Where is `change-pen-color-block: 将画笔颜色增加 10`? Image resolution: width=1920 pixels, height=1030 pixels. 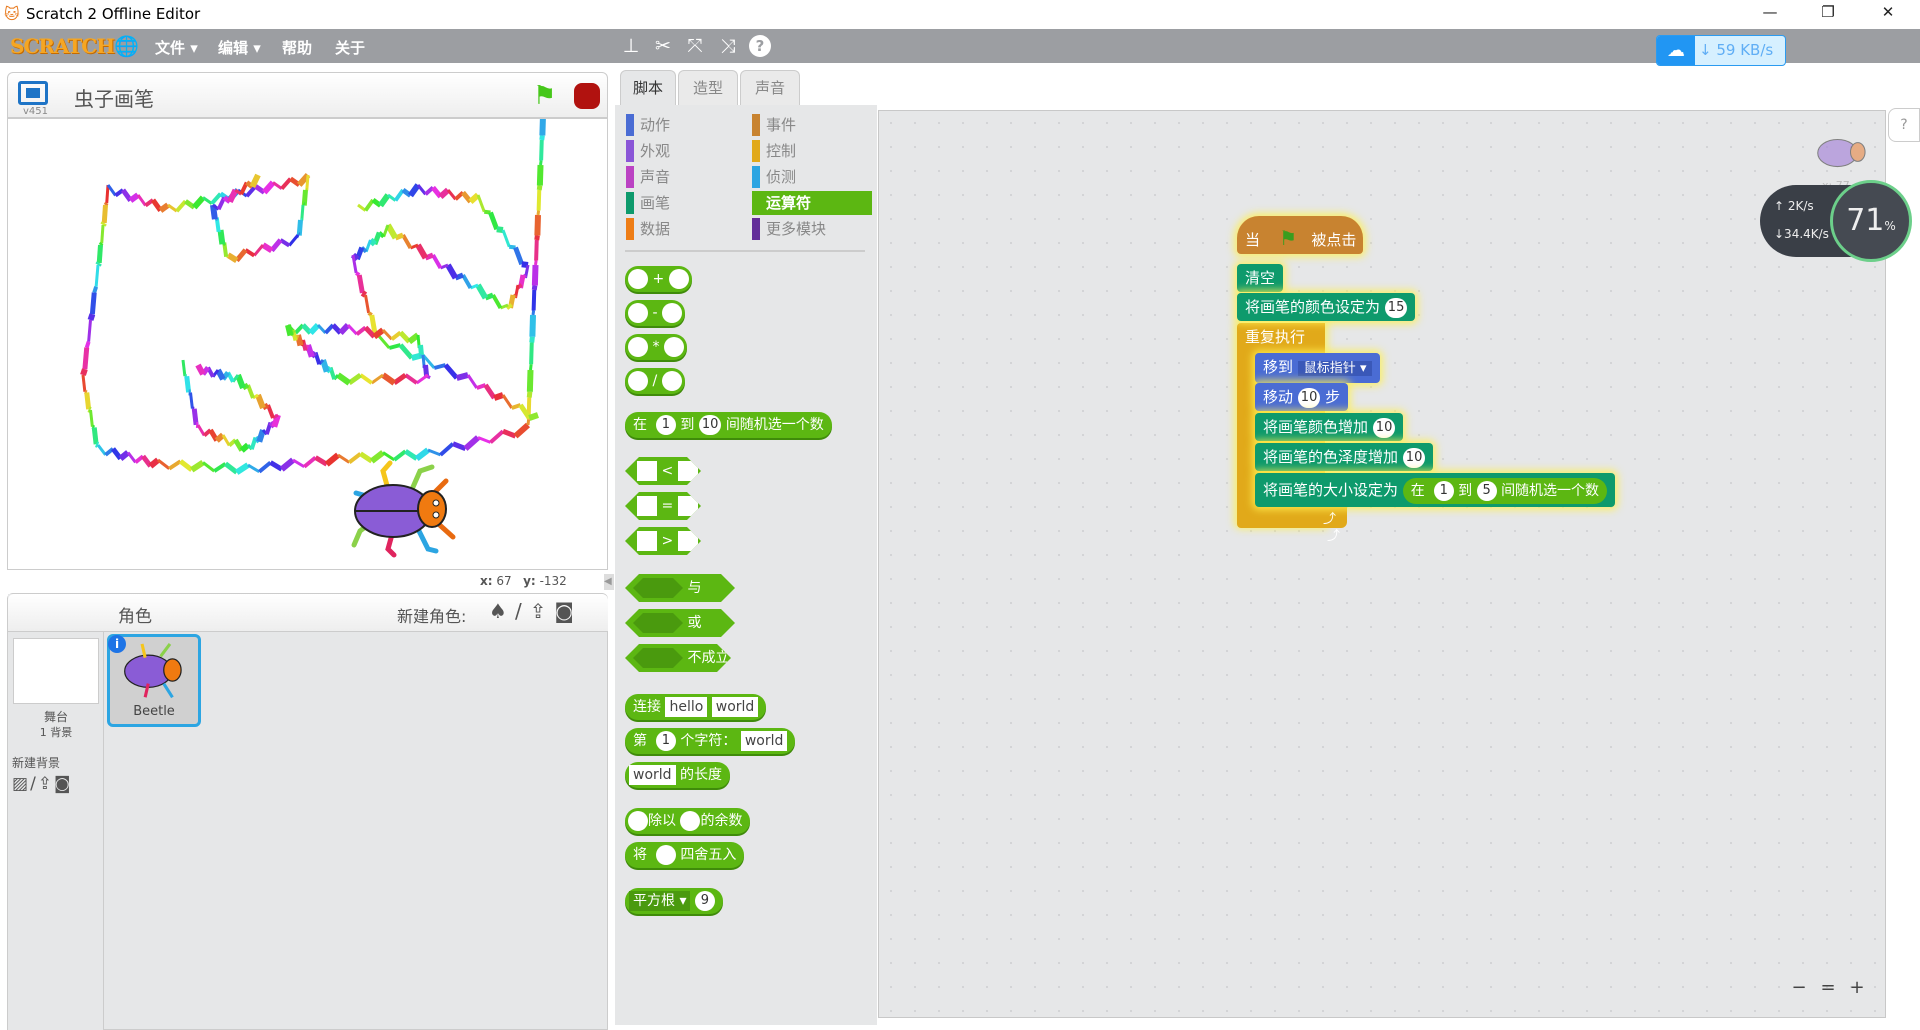 change-pen-color-block: 将画笔颜色增加 10 is located at coordinates (1329, 427).